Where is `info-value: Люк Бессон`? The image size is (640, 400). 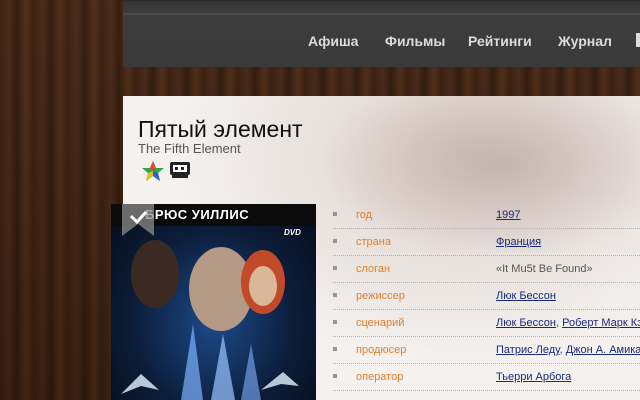 info-value: Люк Бессон is located at coordinates (526, 296).